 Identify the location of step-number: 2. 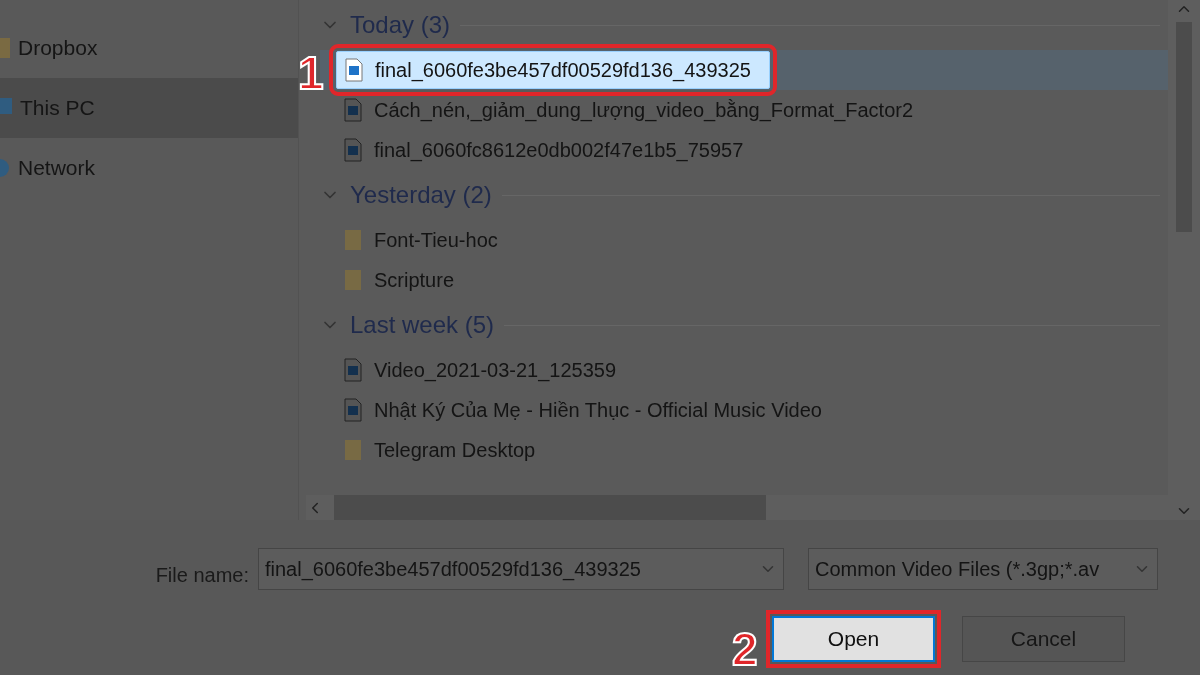
(745, 649).